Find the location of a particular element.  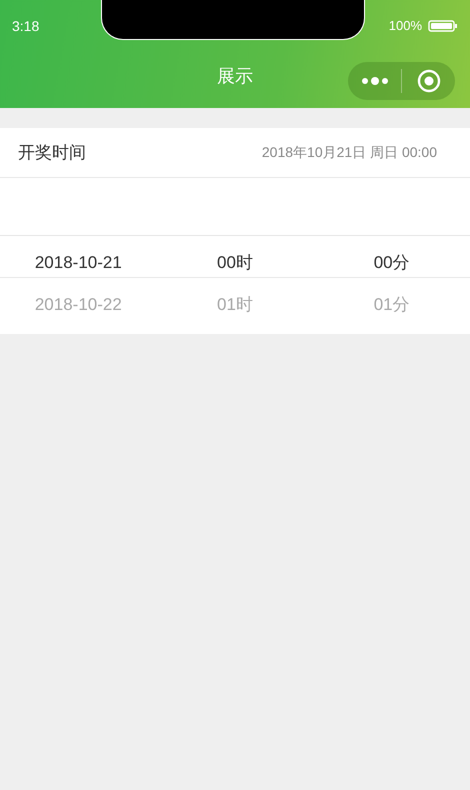

form-row: 开奖时间 2018年10月21日 周日 00:00 is located at coordinates (235, 153).